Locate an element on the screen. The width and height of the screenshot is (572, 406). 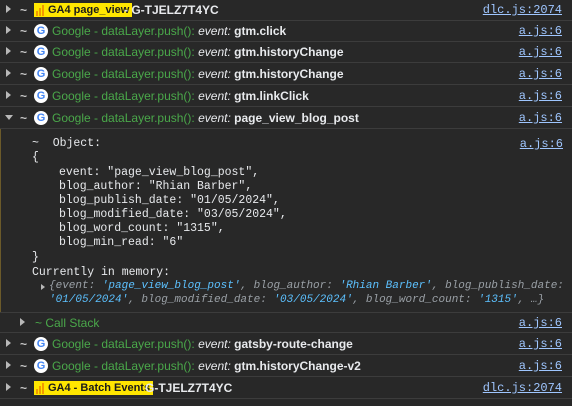
memory-value: '01/05/2024' is located at coordinates (89, 300).